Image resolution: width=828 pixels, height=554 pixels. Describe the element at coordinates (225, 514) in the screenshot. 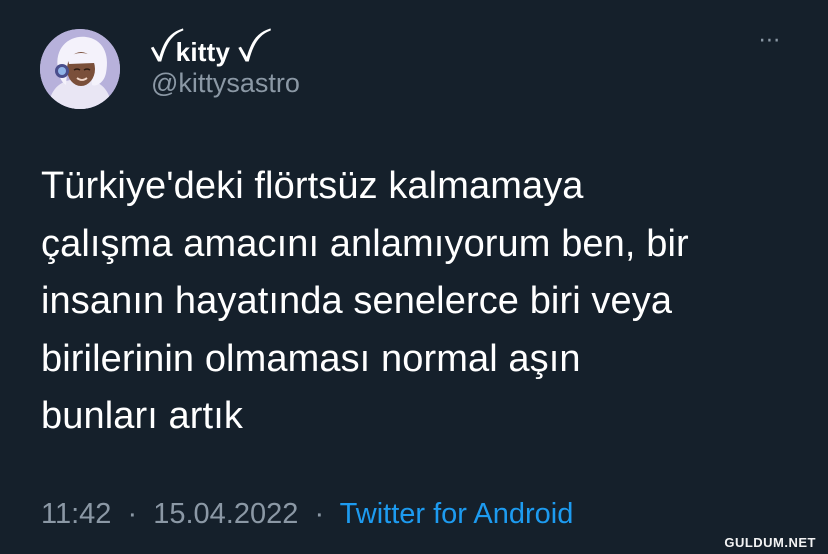

I see `tweet-date: 15.04.2022` at that location.